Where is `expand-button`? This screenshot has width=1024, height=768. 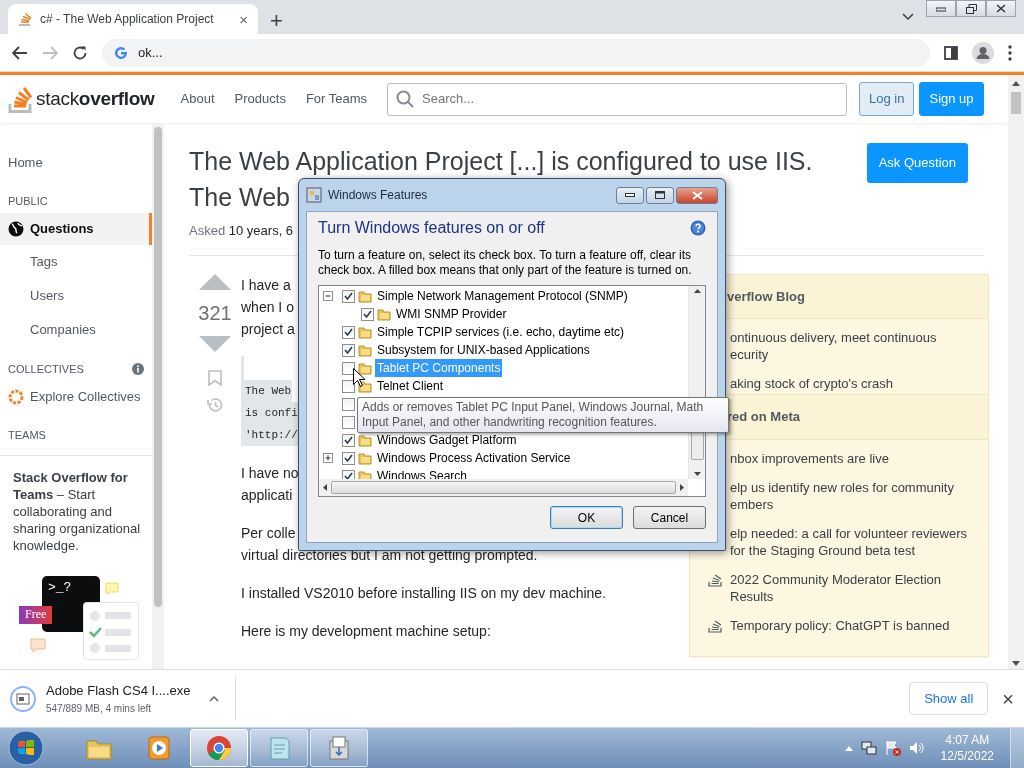 expand-button is located at coordinates (328, 458).